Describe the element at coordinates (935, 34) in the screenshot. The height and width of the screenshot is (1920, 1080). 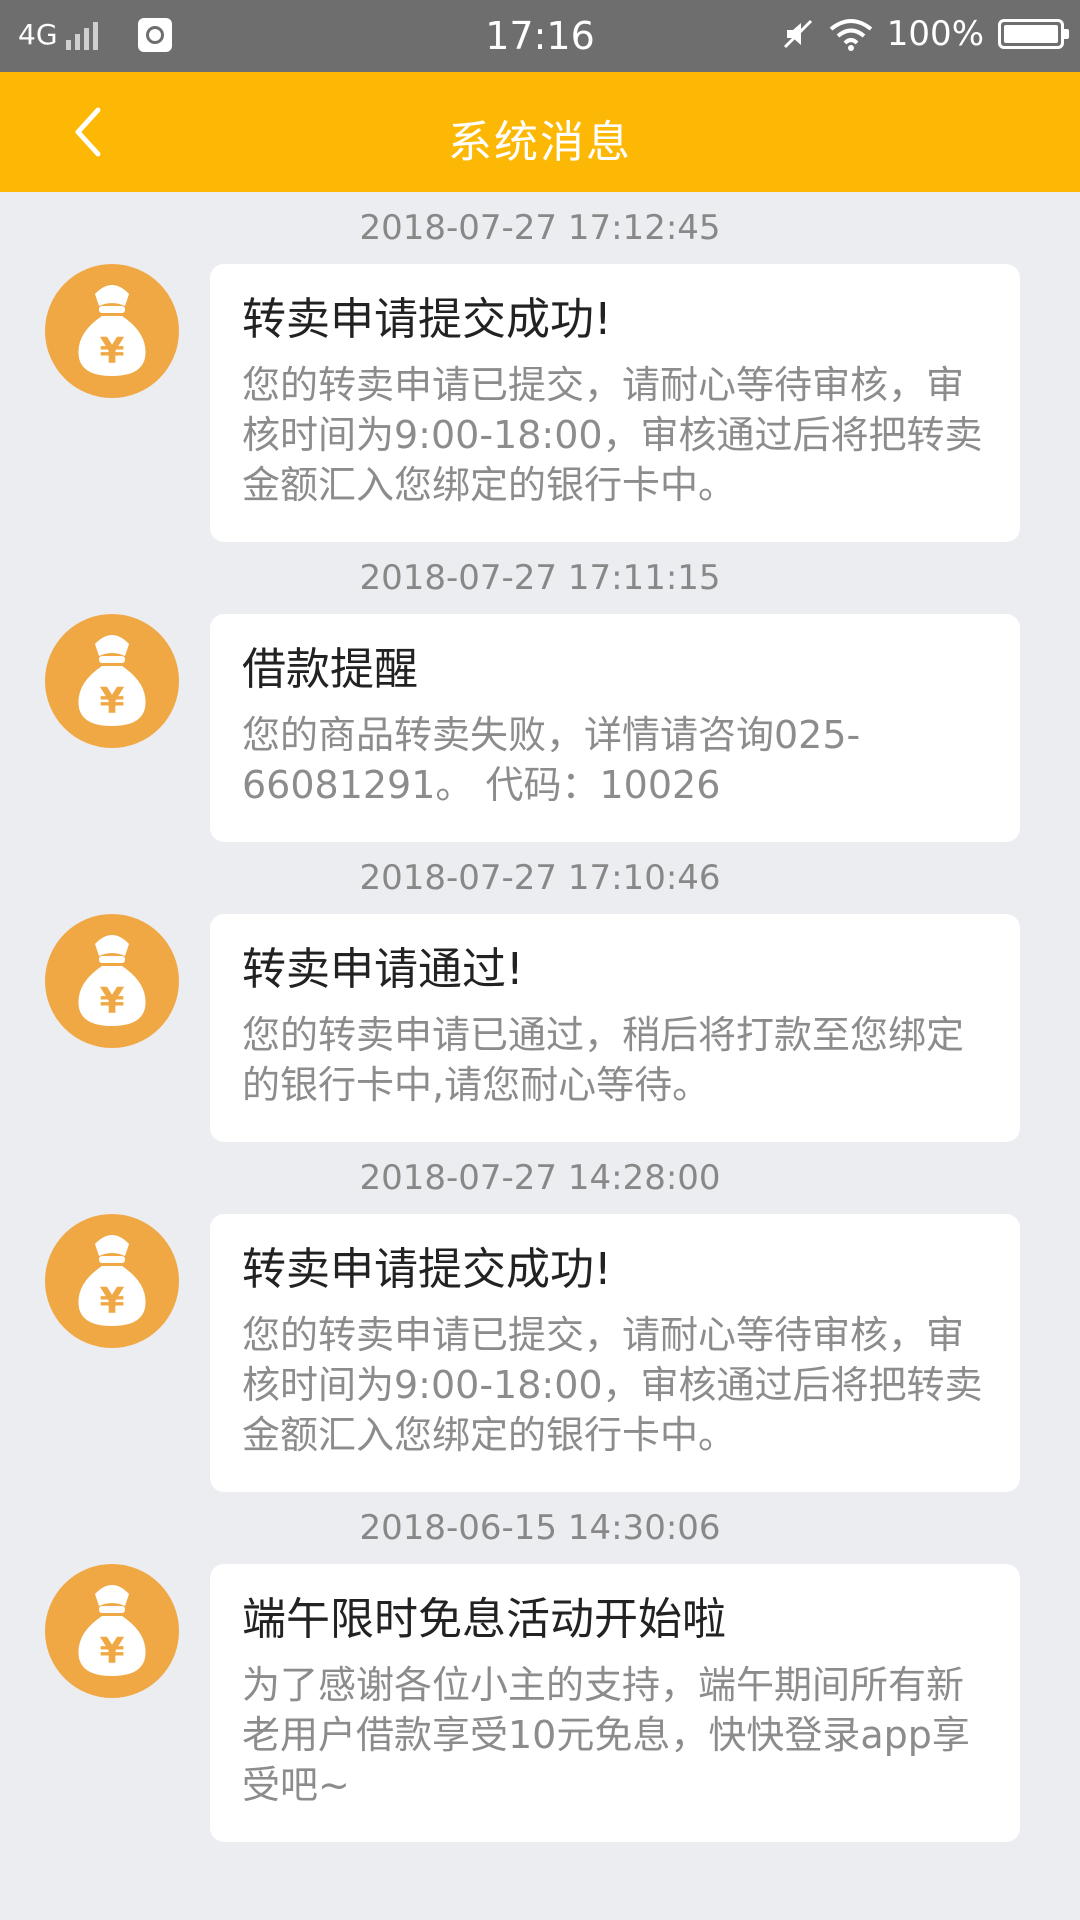
I see `battery-percent: 100%` at that location.